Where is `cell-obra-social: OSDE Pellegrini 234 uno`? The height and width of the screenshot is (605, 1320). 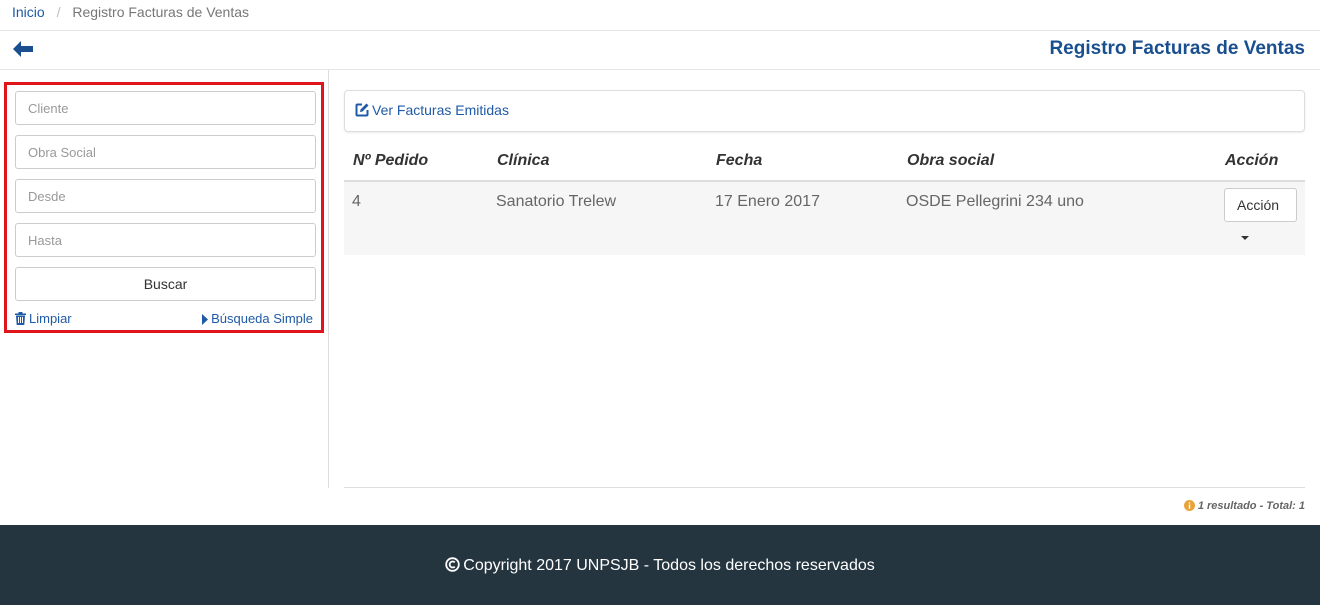
cell-obra-social: OSDE Pellegrini 234 uno is located at coordinates (1057, 218).